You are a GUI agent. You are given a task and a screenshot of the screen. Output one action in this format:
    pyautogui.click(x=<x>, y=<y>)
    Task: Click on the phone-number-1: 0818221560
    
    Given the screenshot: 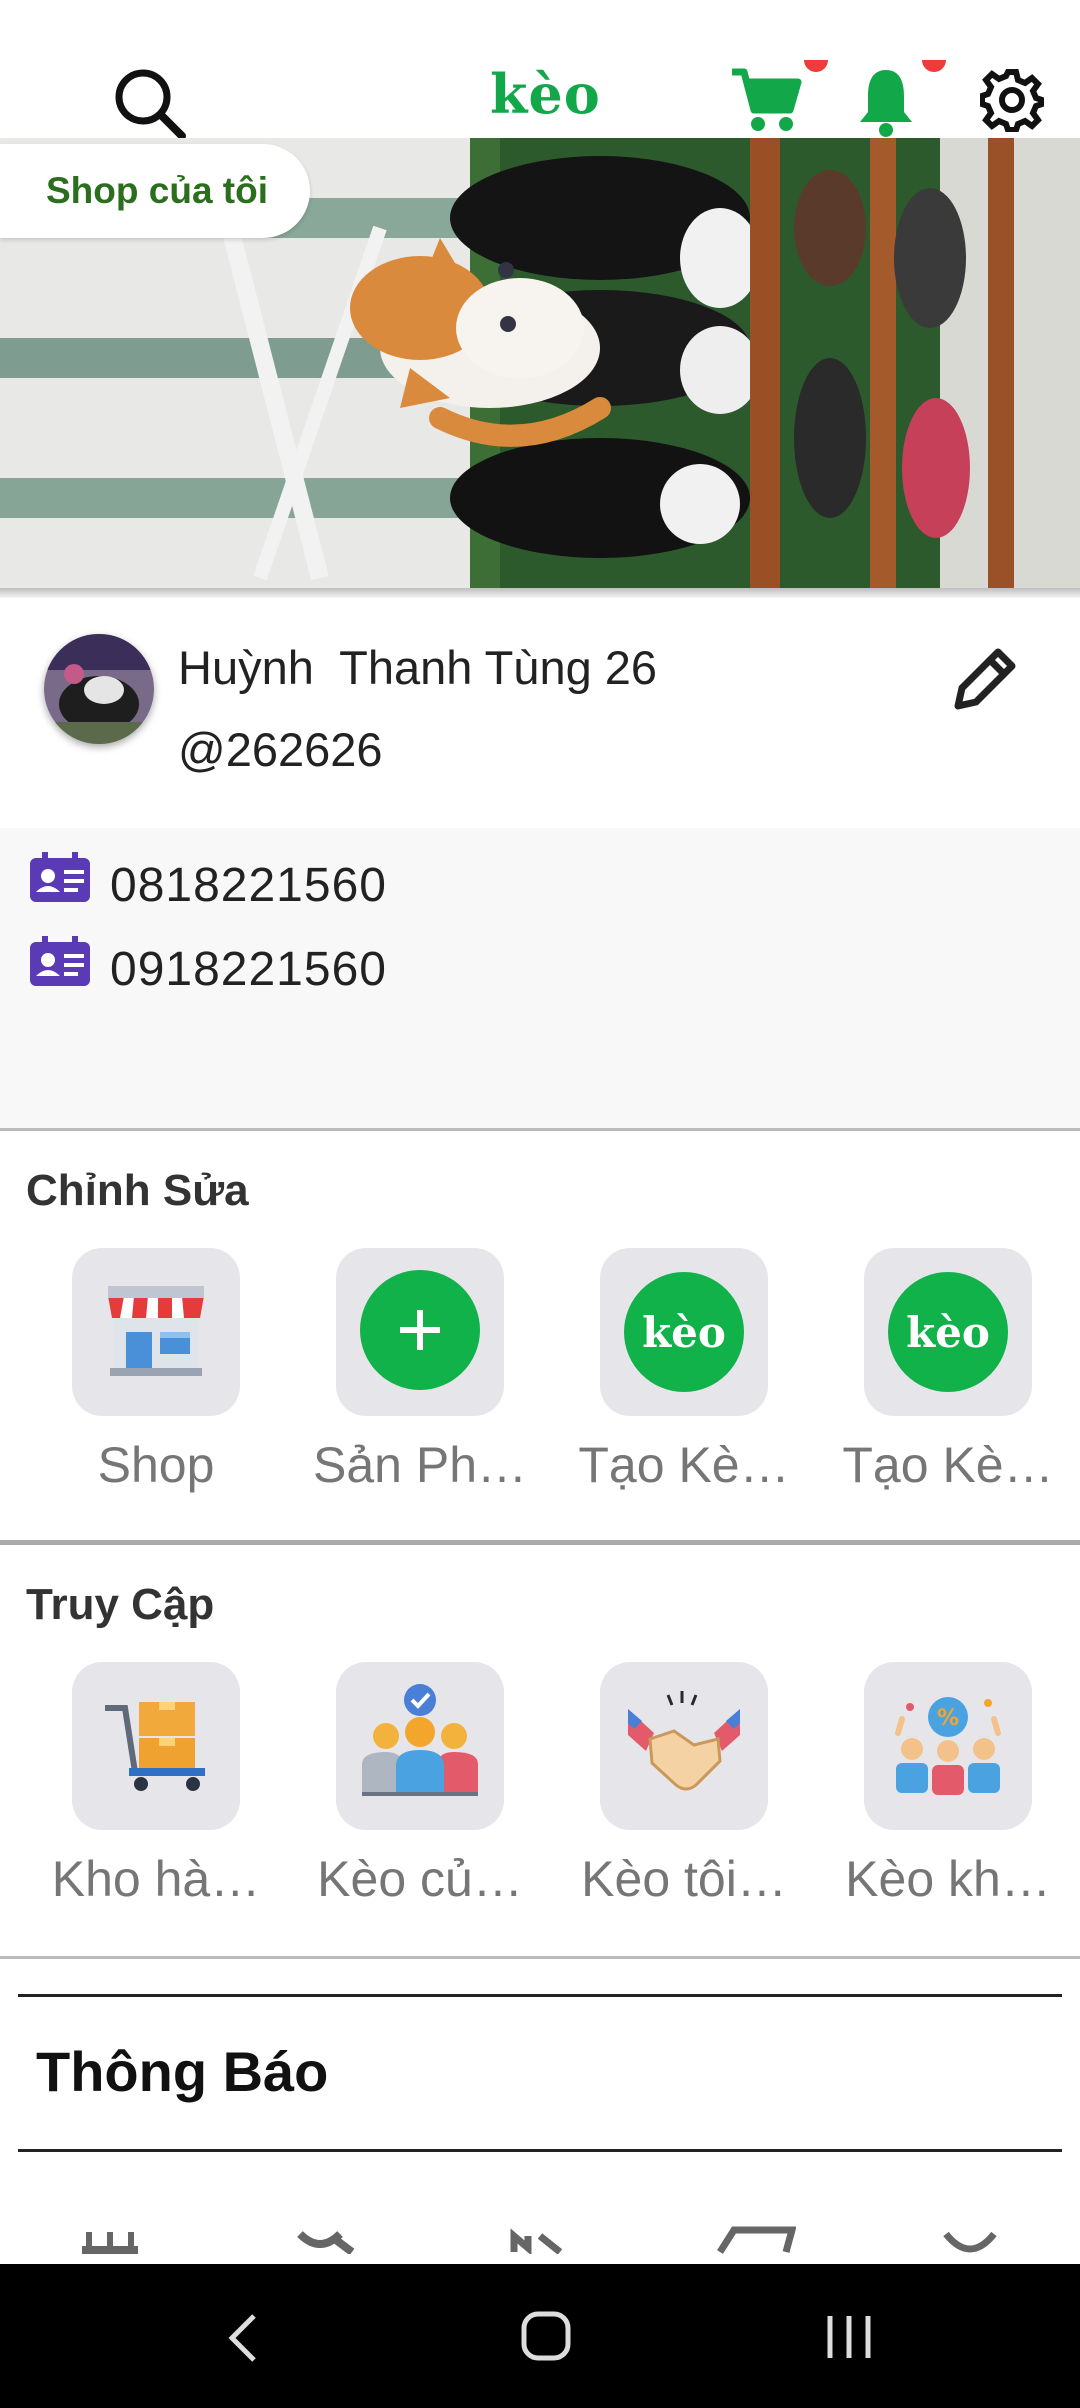 What is the action you would take?
    pyautogui.click(x=248, y=885)
    